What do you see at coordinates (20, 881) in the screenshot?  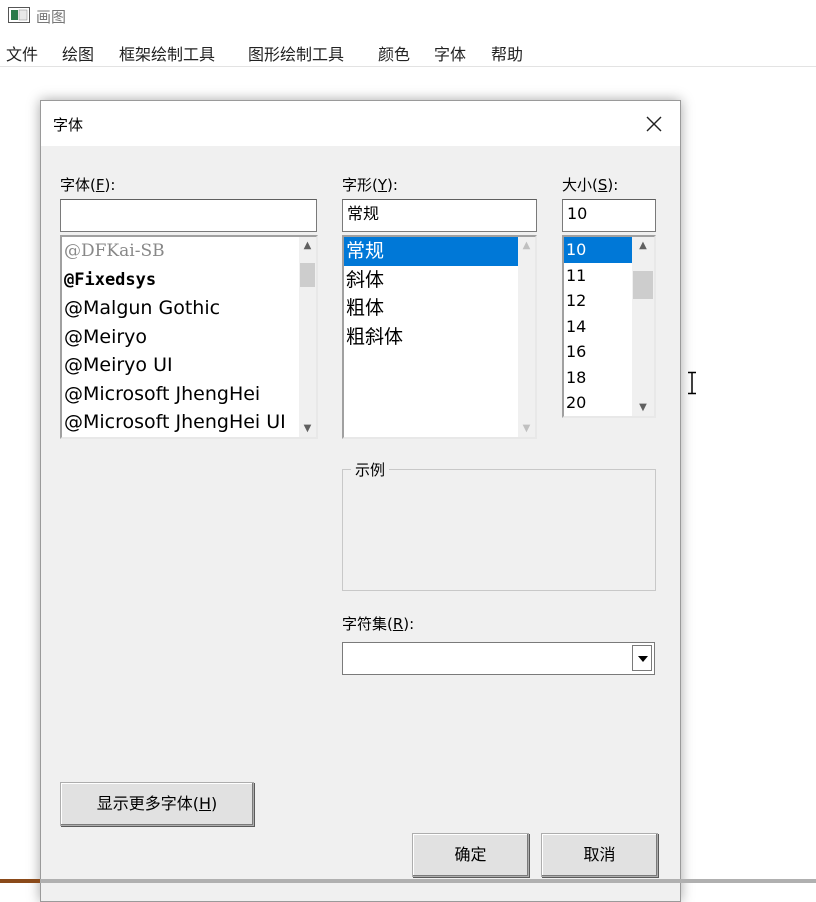 I see `taskbar-edge-accent` at bounding box center [20, 881].